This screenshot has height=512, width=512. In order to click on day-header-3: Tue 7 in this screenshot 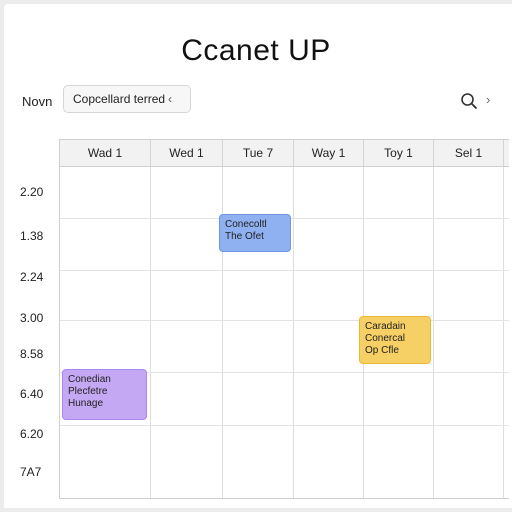, I will do `click(258, 153)`.